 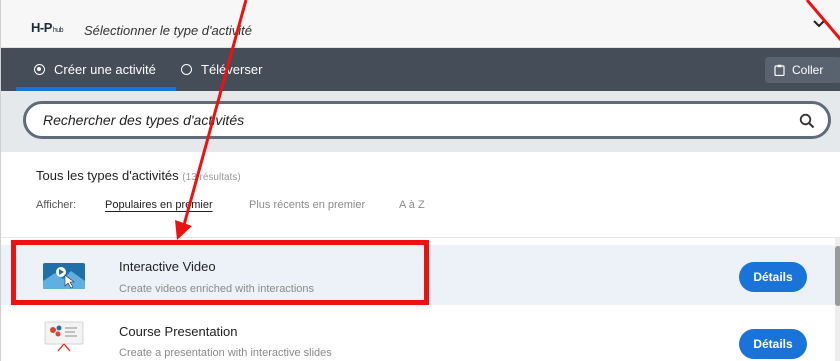 I want to click on hub-title: Sélectionner le type d'activité, so click(x=168, y=30).